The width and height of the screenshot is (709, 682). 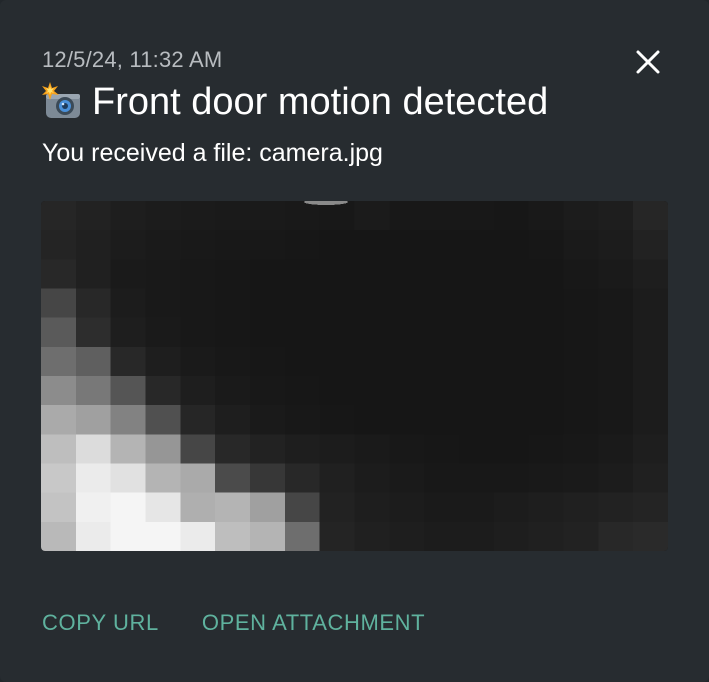 What do you see at coordinates (100, 623) in the screenshot?
I see `copy-url-button: COPY URL` at bounding box center [100, 623].